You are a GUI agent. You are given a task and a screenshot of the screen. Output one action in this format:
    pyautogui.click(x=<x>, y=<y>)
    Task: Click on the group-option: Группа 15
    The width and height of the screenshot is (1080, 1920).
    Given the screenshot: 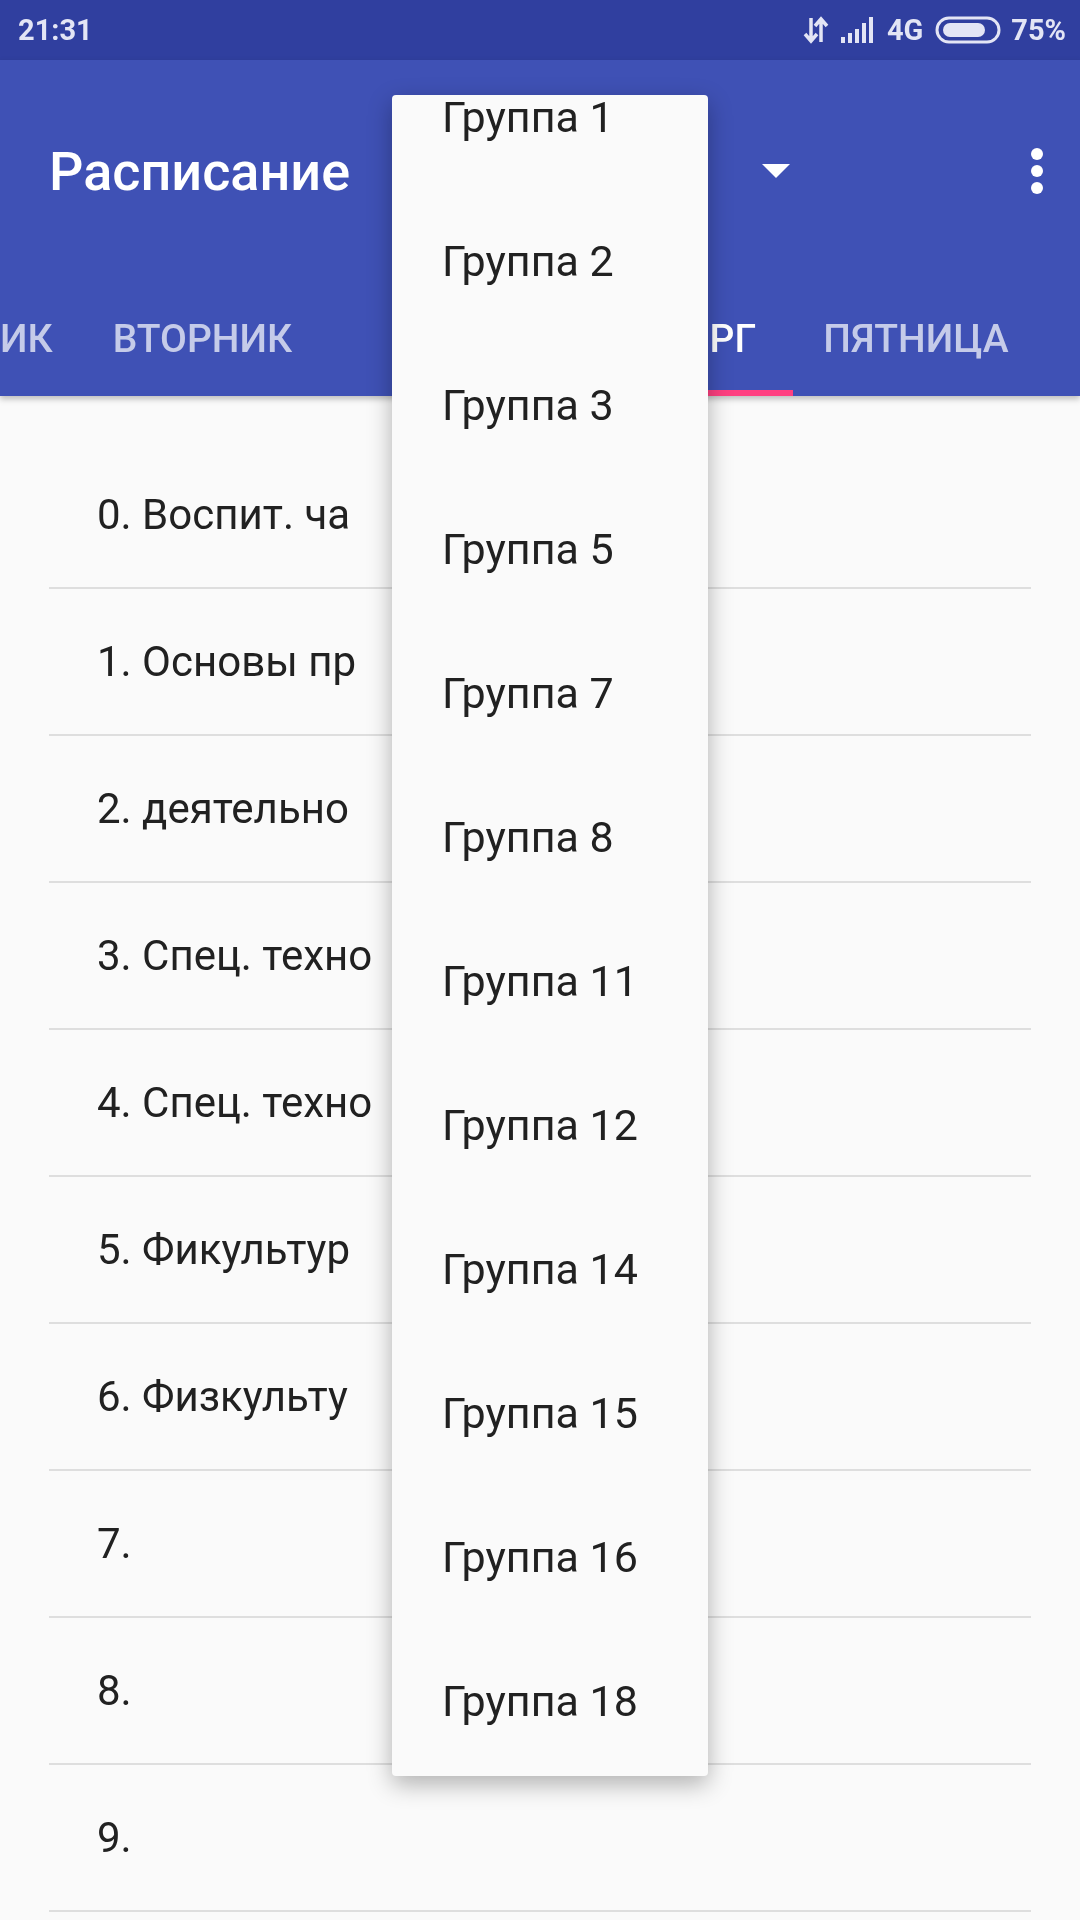 What is the action you would take?
    pyautogui.click(x=550, y=1413)
    